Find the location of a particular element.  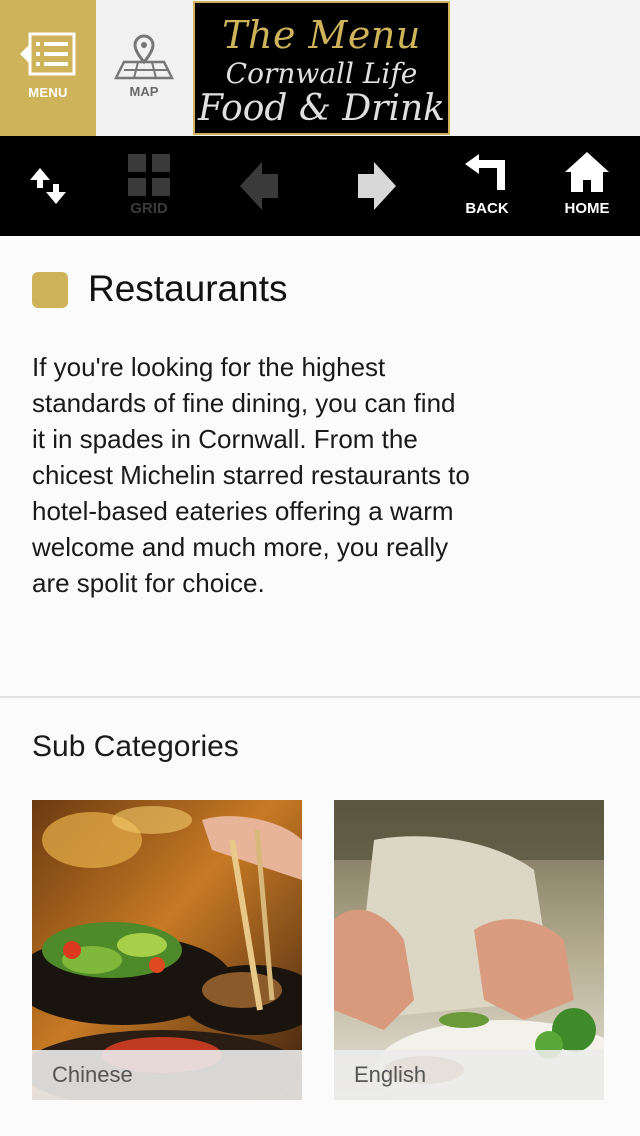

menu-button: MENU is located at coordinates (48, 68).